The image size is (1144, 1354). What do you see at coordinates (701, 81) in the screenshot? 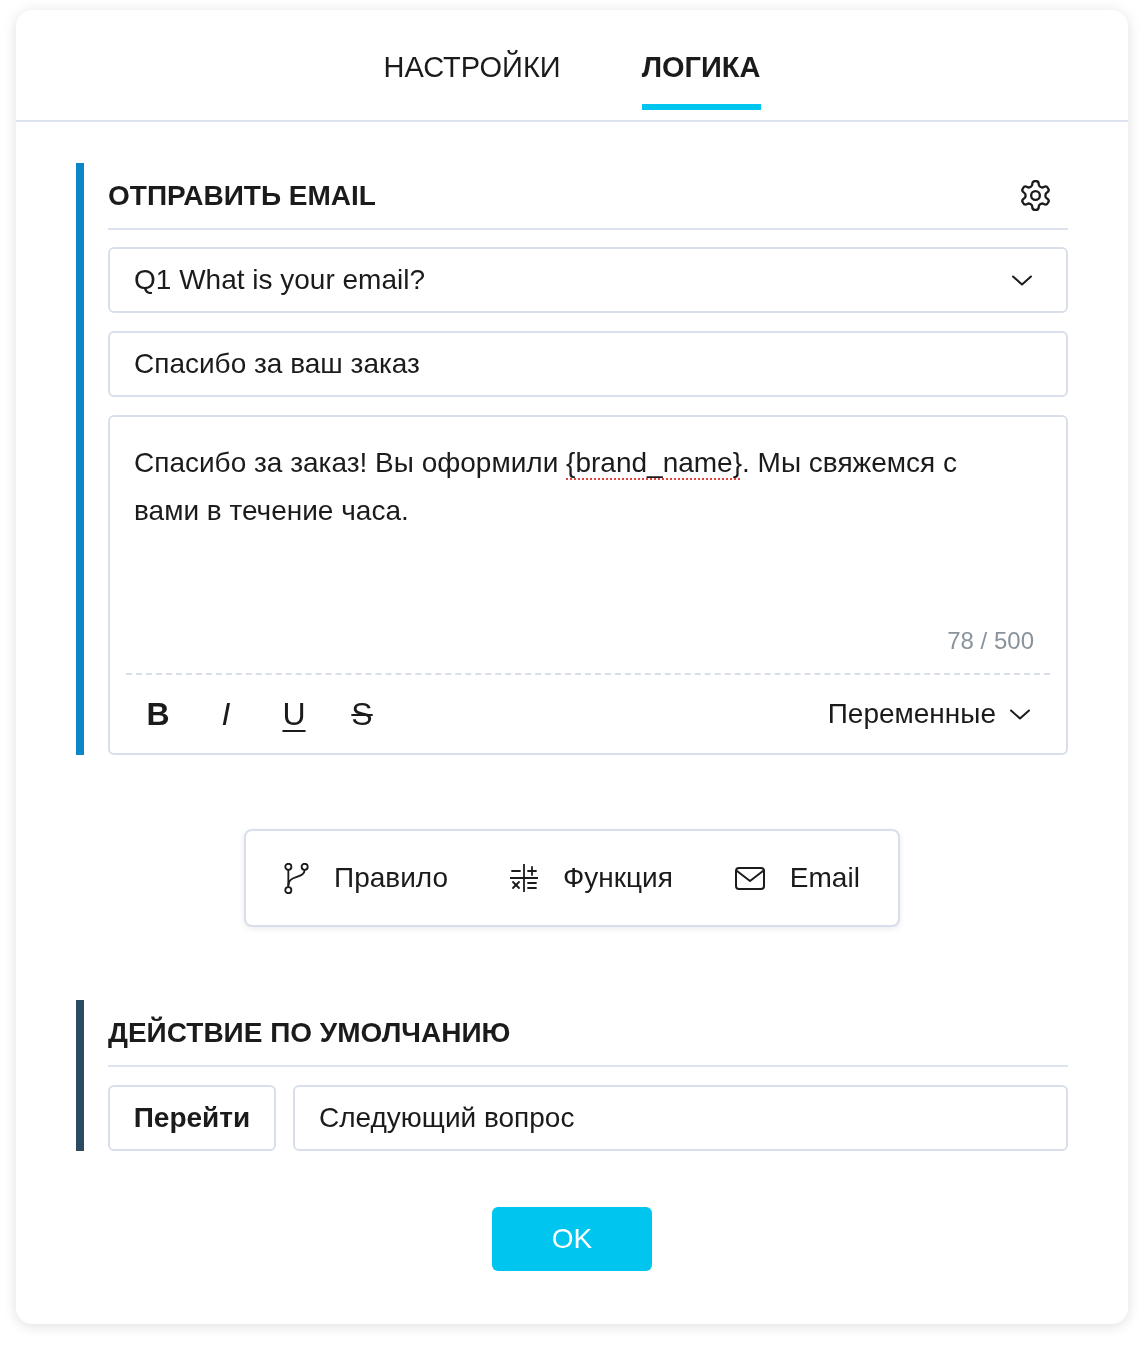
I see `tab: ЛОГИКА` at bounding box center [701, 81].